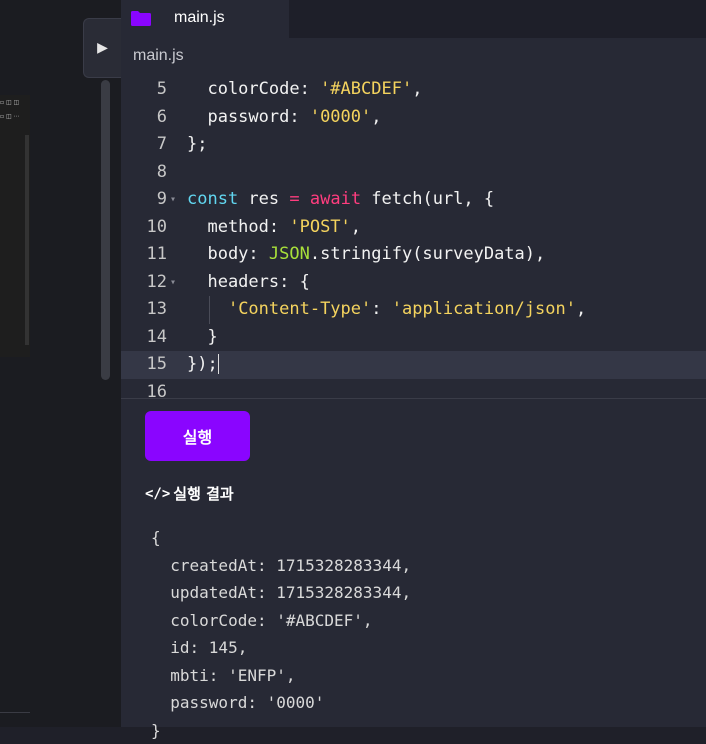 This screenshot has width=706, height=744. What do you see at coordinates (413, 389) in the screenshot?
I see `code-line: 16` at bounding box center [413, 389].